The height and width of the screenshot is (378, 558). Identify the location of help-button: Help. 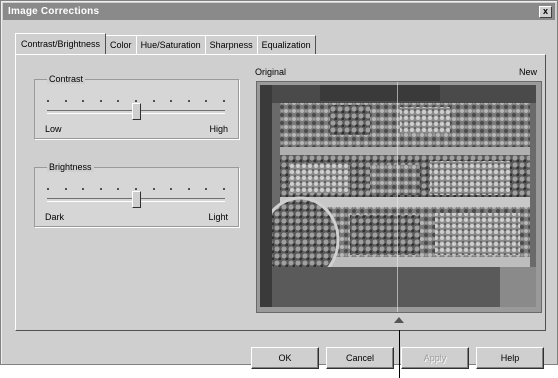
(510, 358).